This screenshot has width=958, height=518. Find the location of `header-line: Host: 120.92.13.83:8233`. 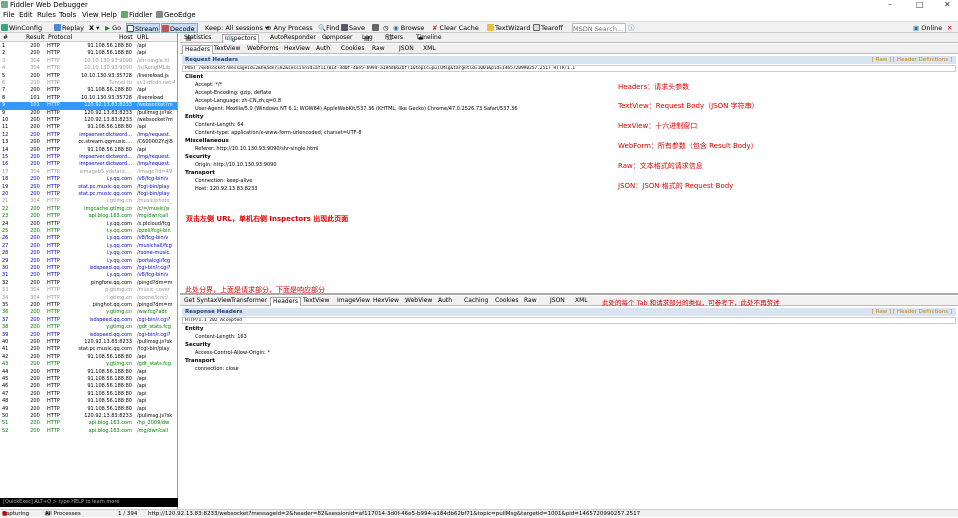

header-line: Host: 120.92.13.83:8233 is located at coordinates (226, 189).